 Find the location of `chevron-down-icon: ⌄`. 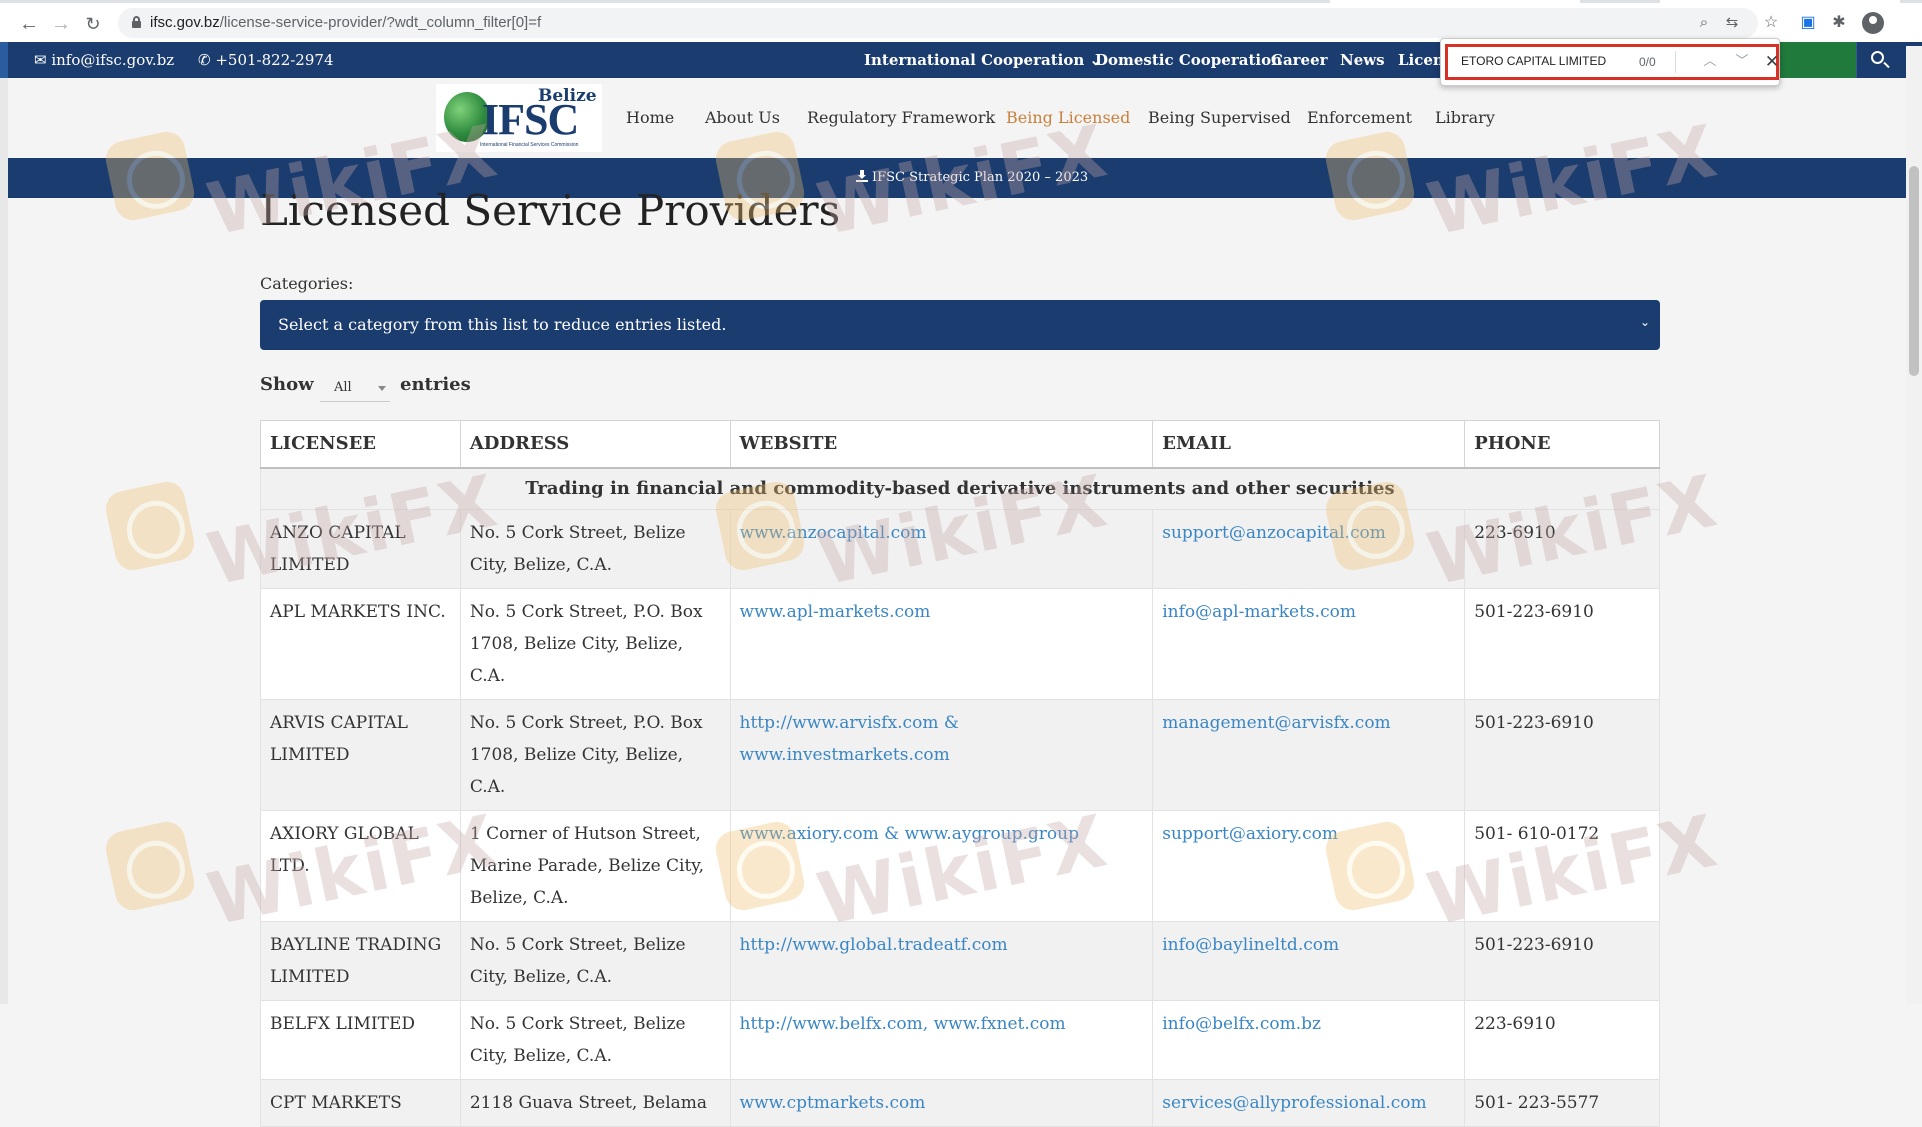

chevron-down-icon: ⌄ is located at coordinates (1644, 322).